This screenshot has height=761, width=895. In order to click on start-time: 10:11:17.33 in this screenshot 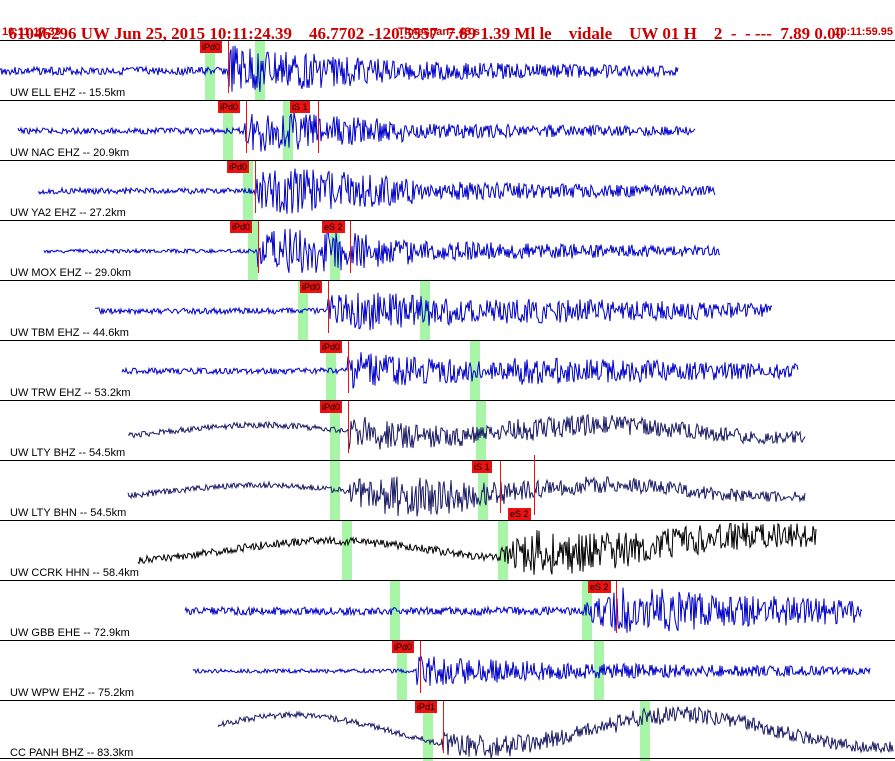, I will do `click(31, 32)`.